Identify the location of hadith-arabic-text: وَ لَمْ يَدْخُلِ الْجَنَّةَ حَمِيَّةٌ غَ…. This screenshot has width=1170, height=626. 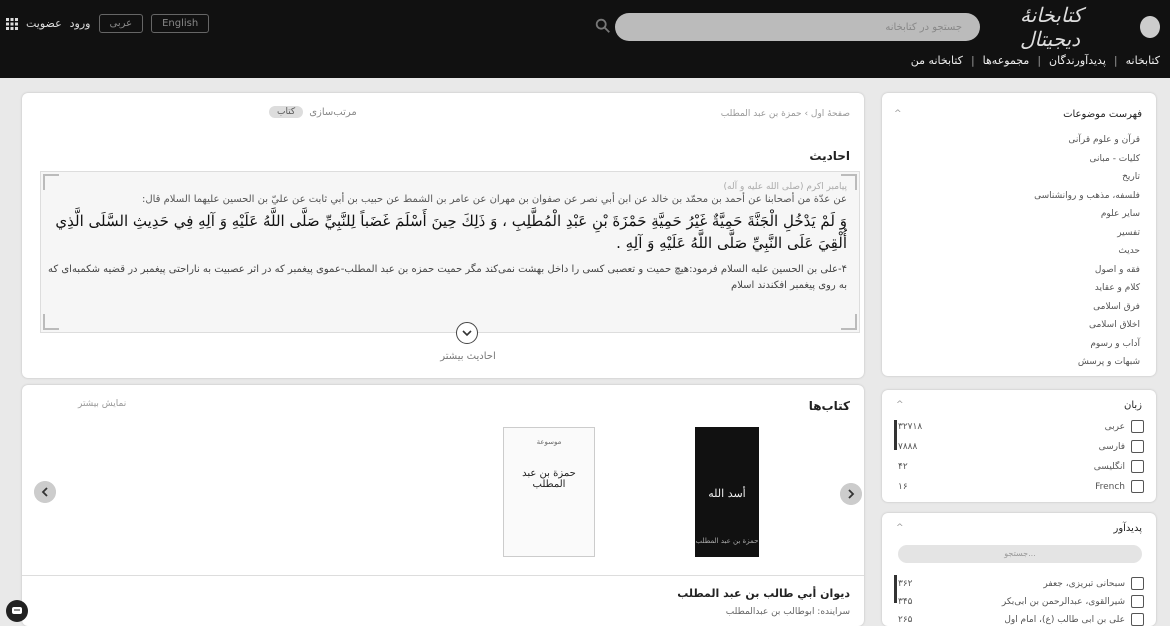
(451, 232).